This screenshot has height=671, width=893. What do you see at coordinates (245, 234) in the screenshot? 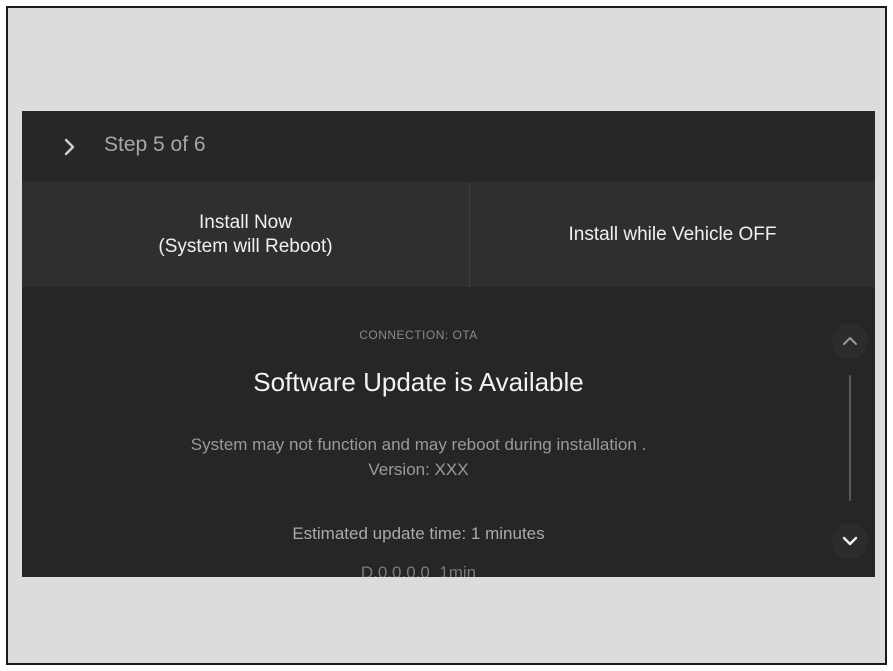
I see `install-now-button: Install Now (System will Reboot)` at bounding box center [245, 234].